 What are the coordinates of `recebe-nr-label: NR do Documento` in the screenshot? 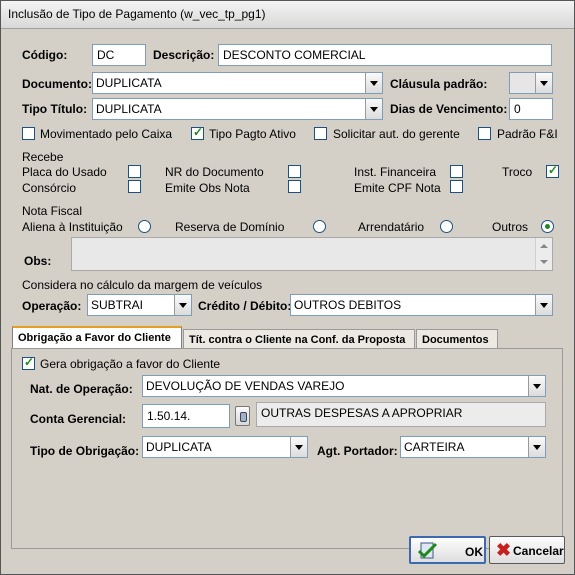 It's located at (214, 172).